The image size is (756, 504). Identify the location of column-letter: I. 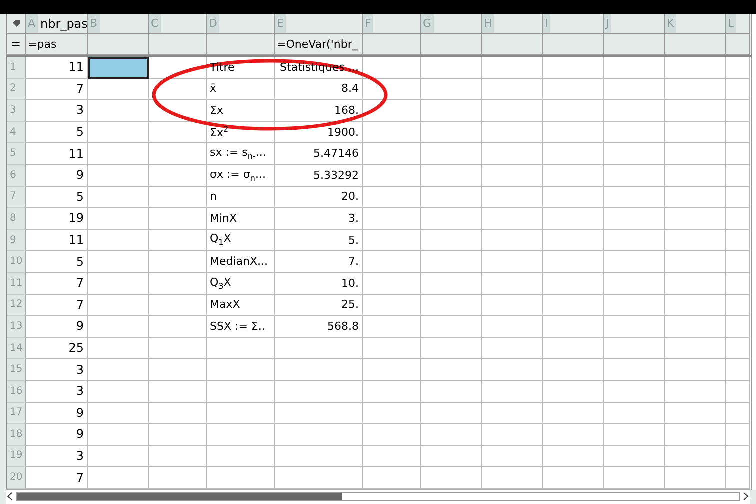
(546, 23).